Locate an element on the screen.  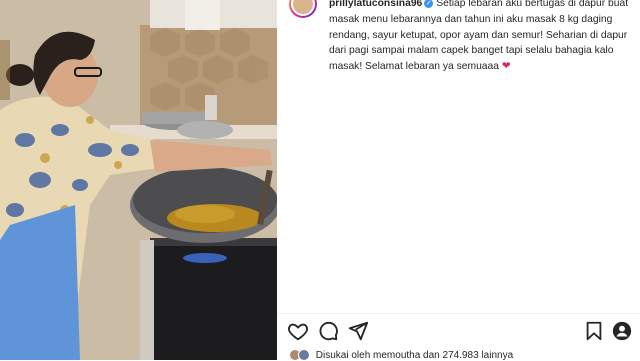
heart-emoji: ❤ is located at coordinates (506, 67).